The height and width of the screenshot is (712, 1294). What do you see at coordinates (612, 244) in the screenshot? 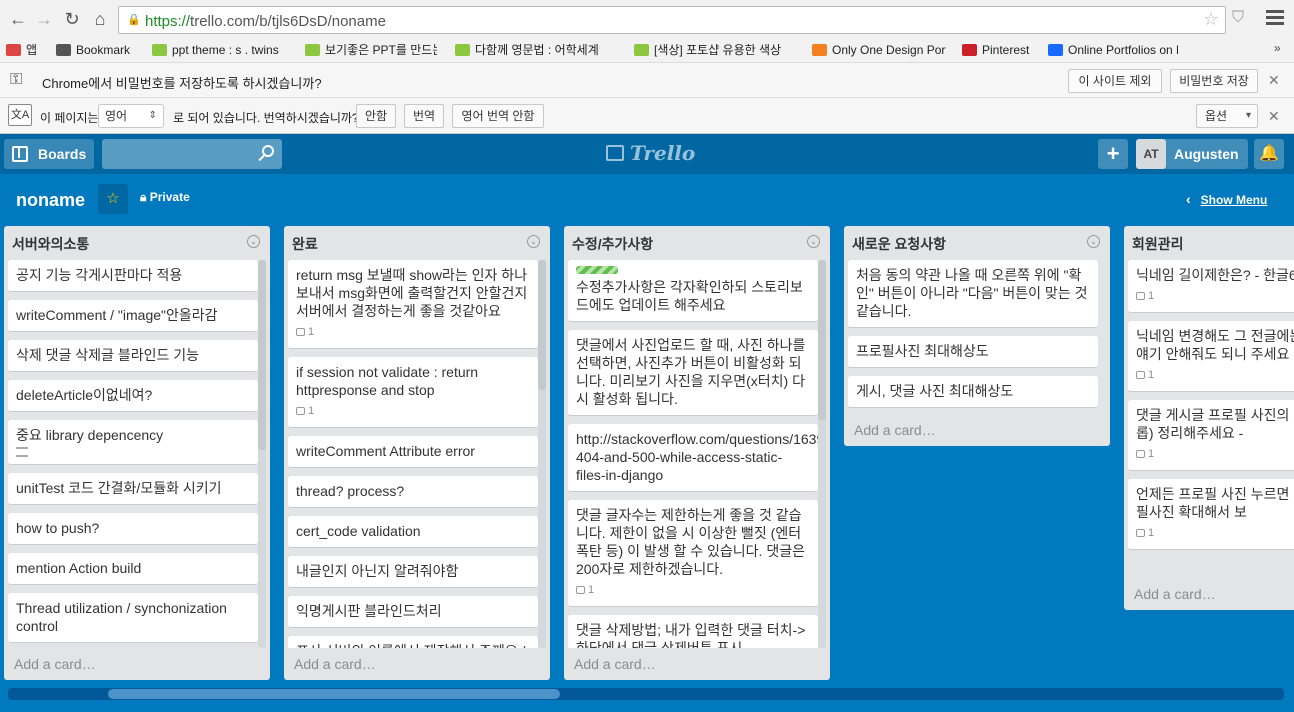
I see `list-title: 수정/추가사항` at bounding box center [612, 244].